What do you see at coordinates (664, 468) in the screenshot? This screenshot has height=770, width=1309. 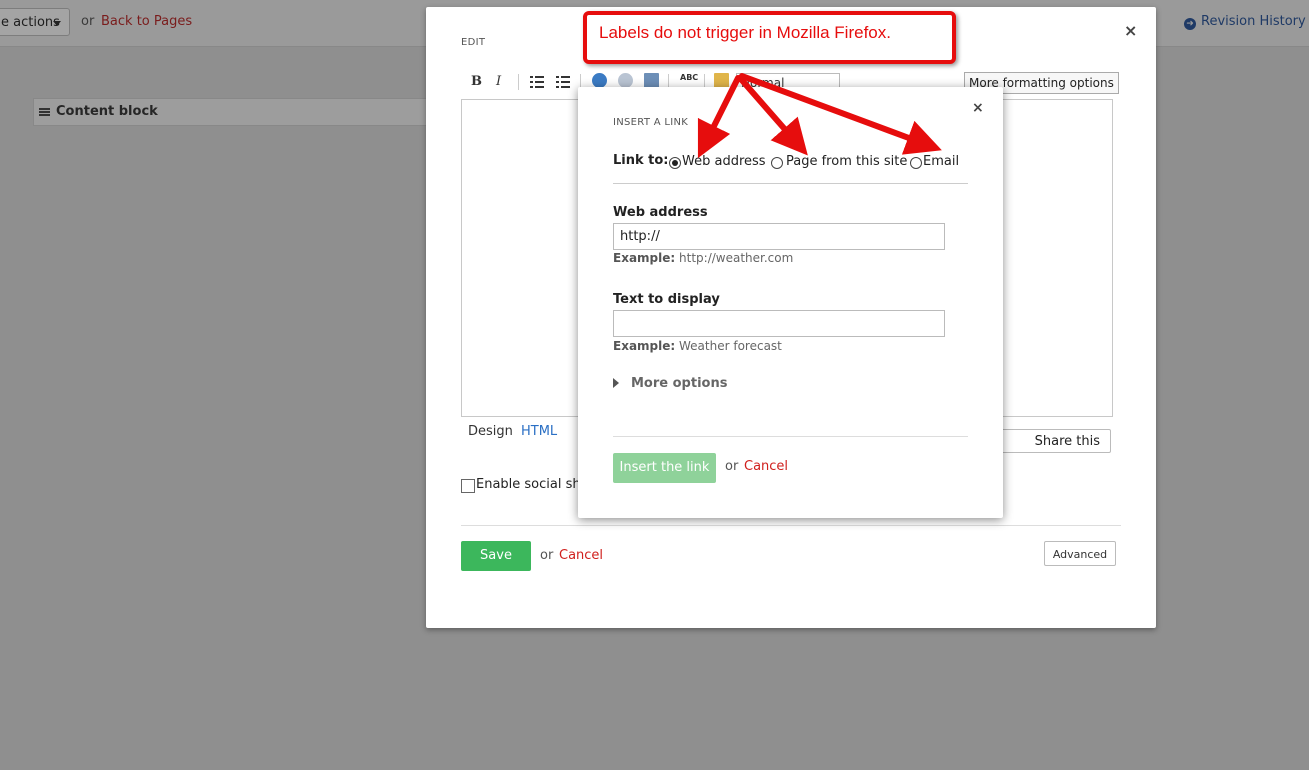 I see `insert-link-button: Insert the link` at bounding box center [664, 468].